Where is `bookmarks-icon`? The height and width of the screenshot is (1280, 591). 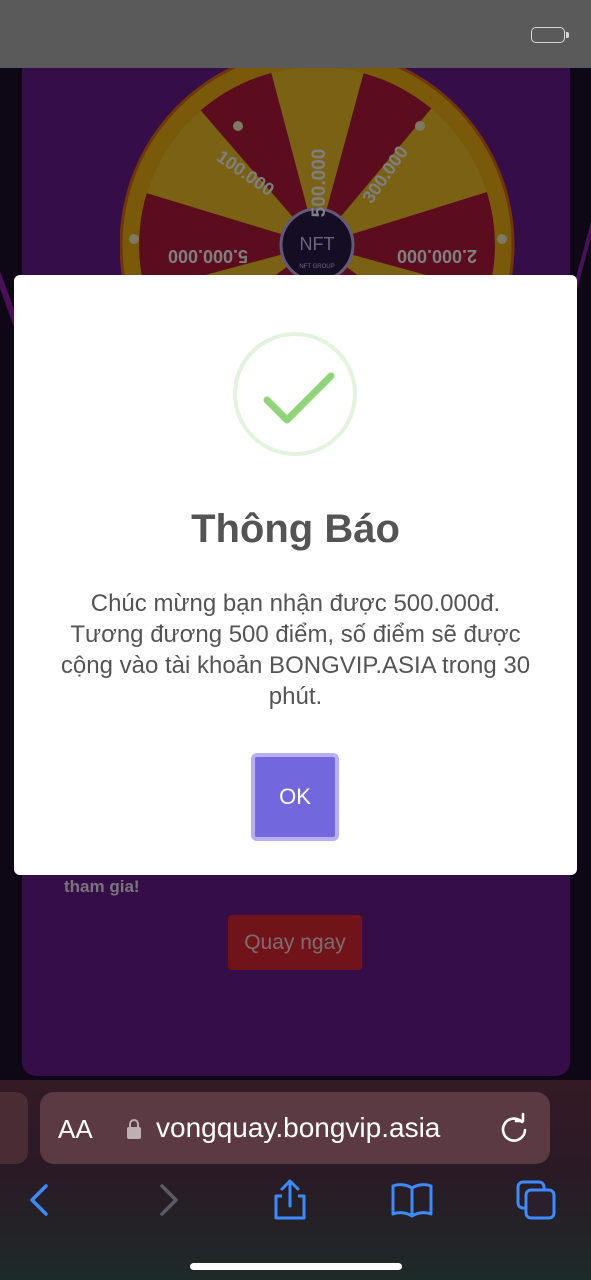 bookmarks-icon is located at coordinates (412, 1200).